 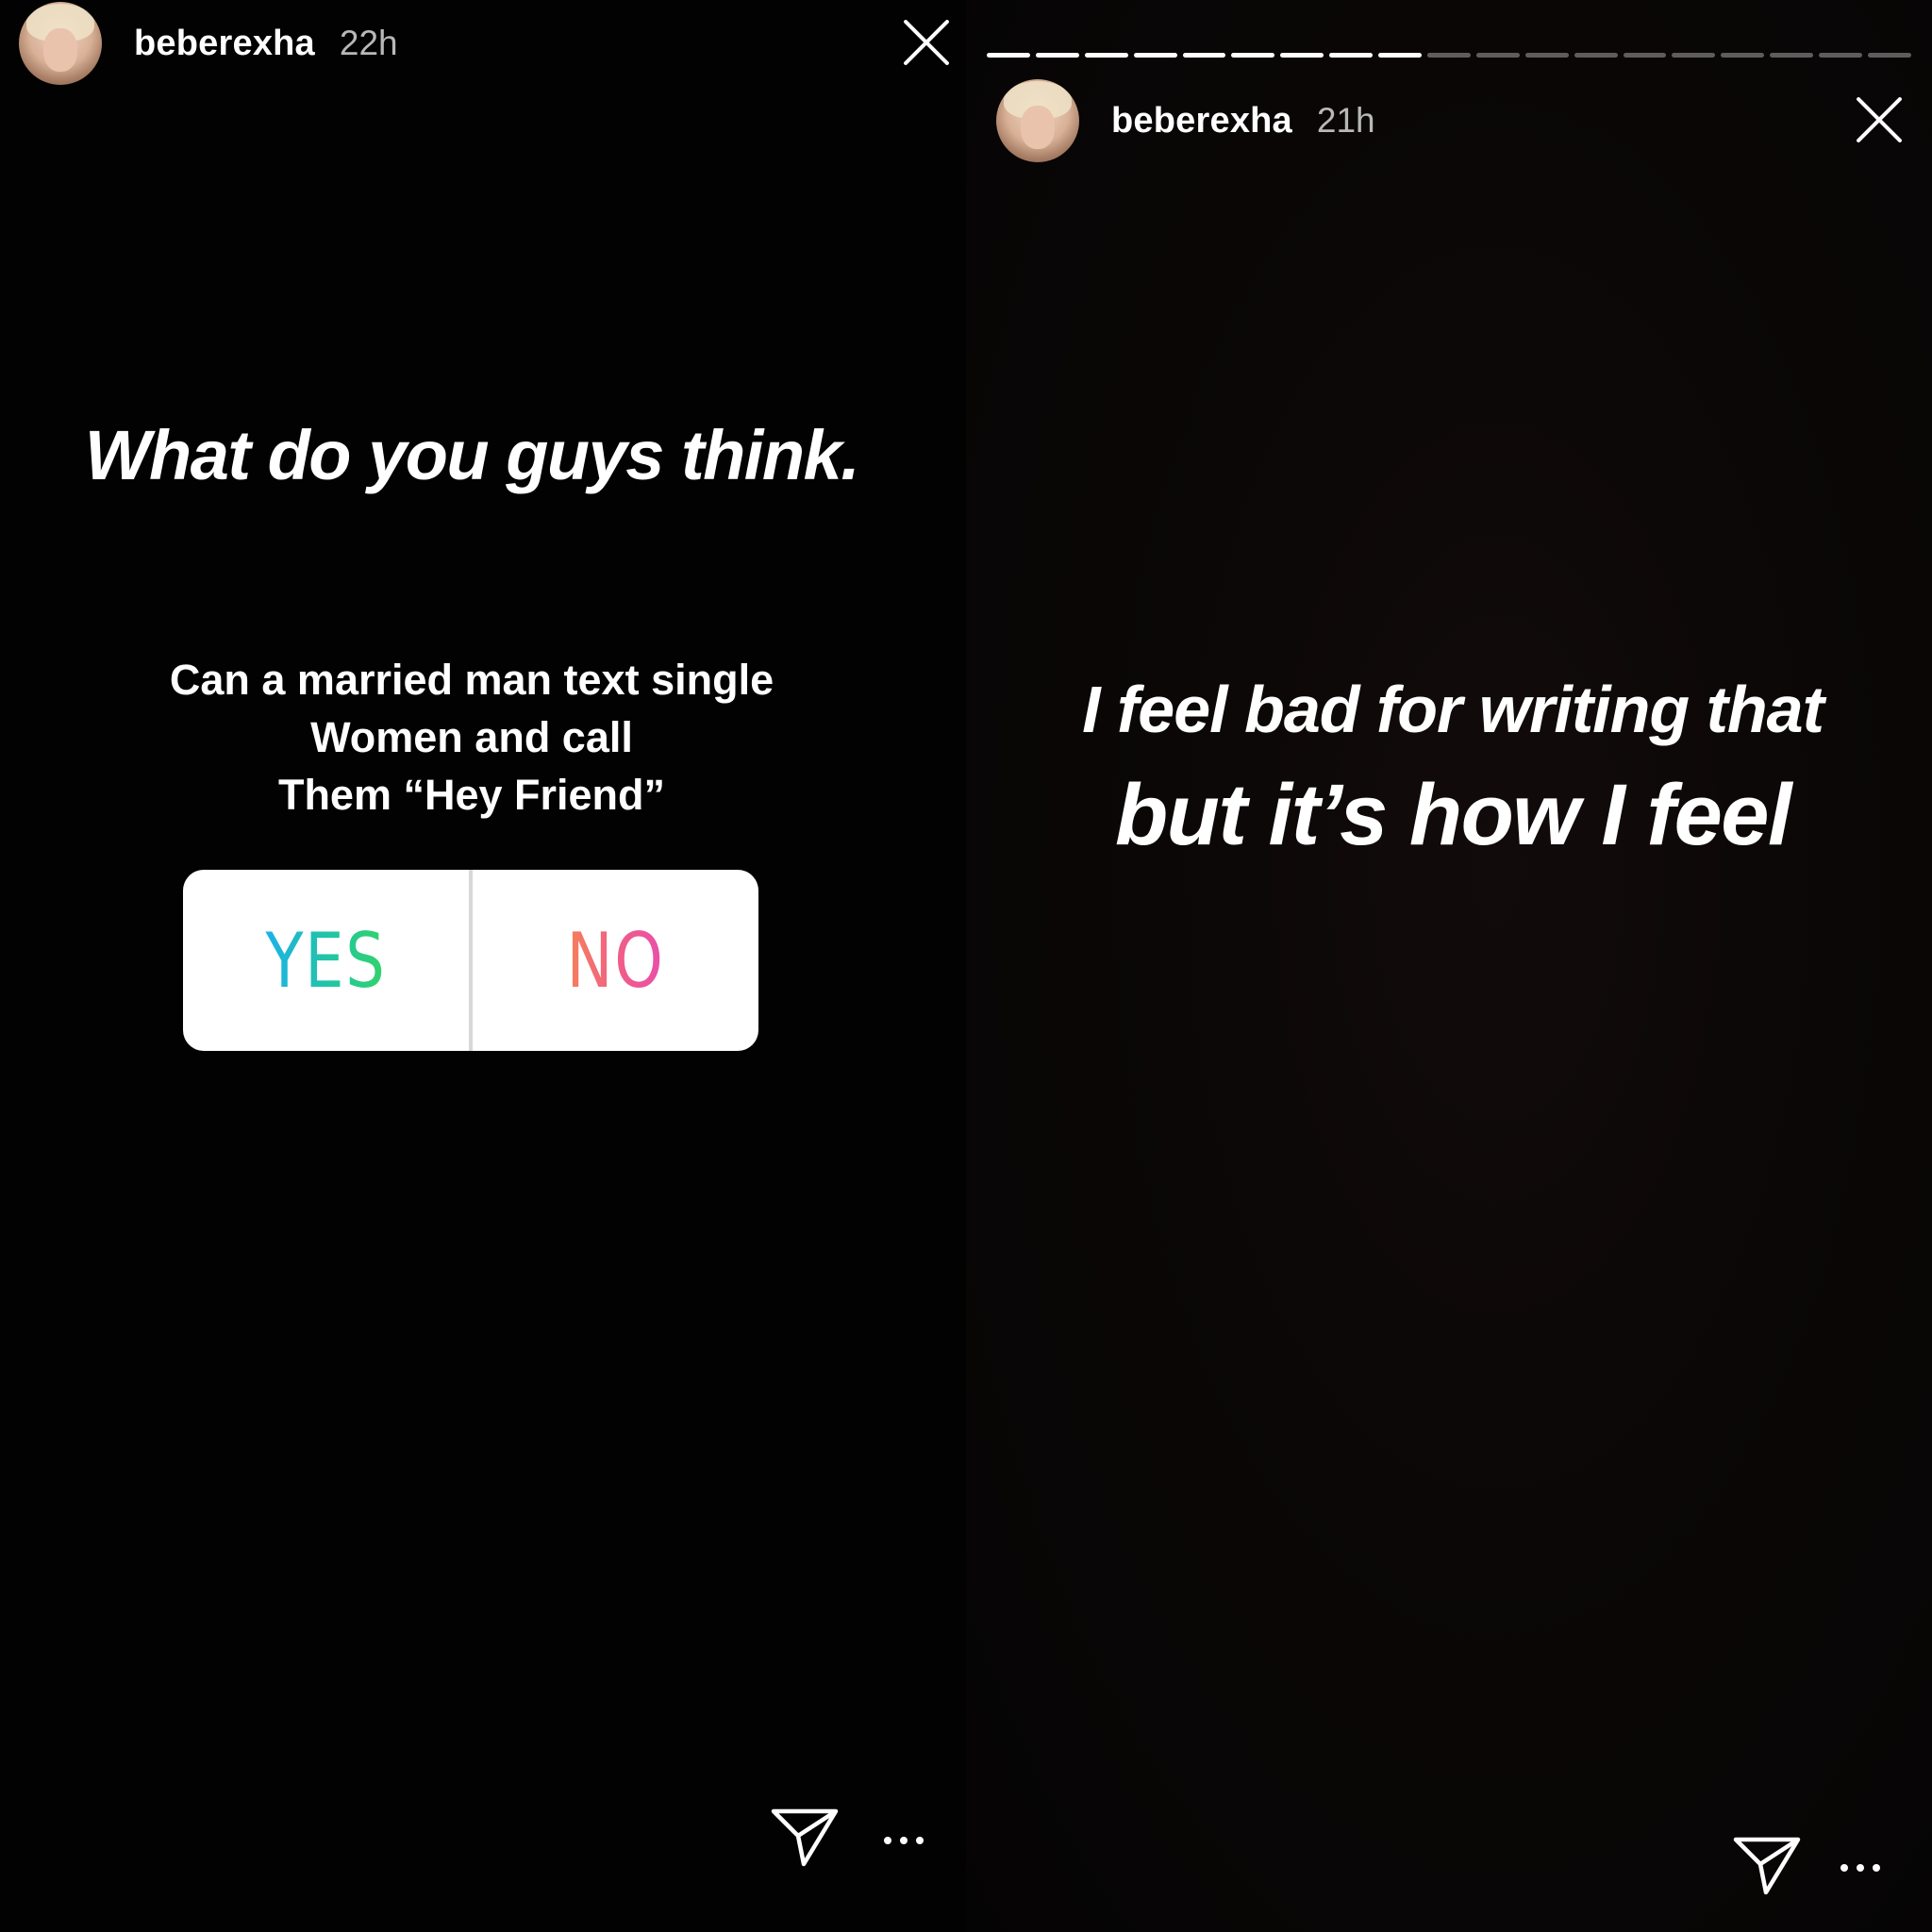 What do you see at coordinates (1453, 709) in the screenshot?
I see `story-text-line: I feel bad for writing that` at bounding box center [1453, 709].